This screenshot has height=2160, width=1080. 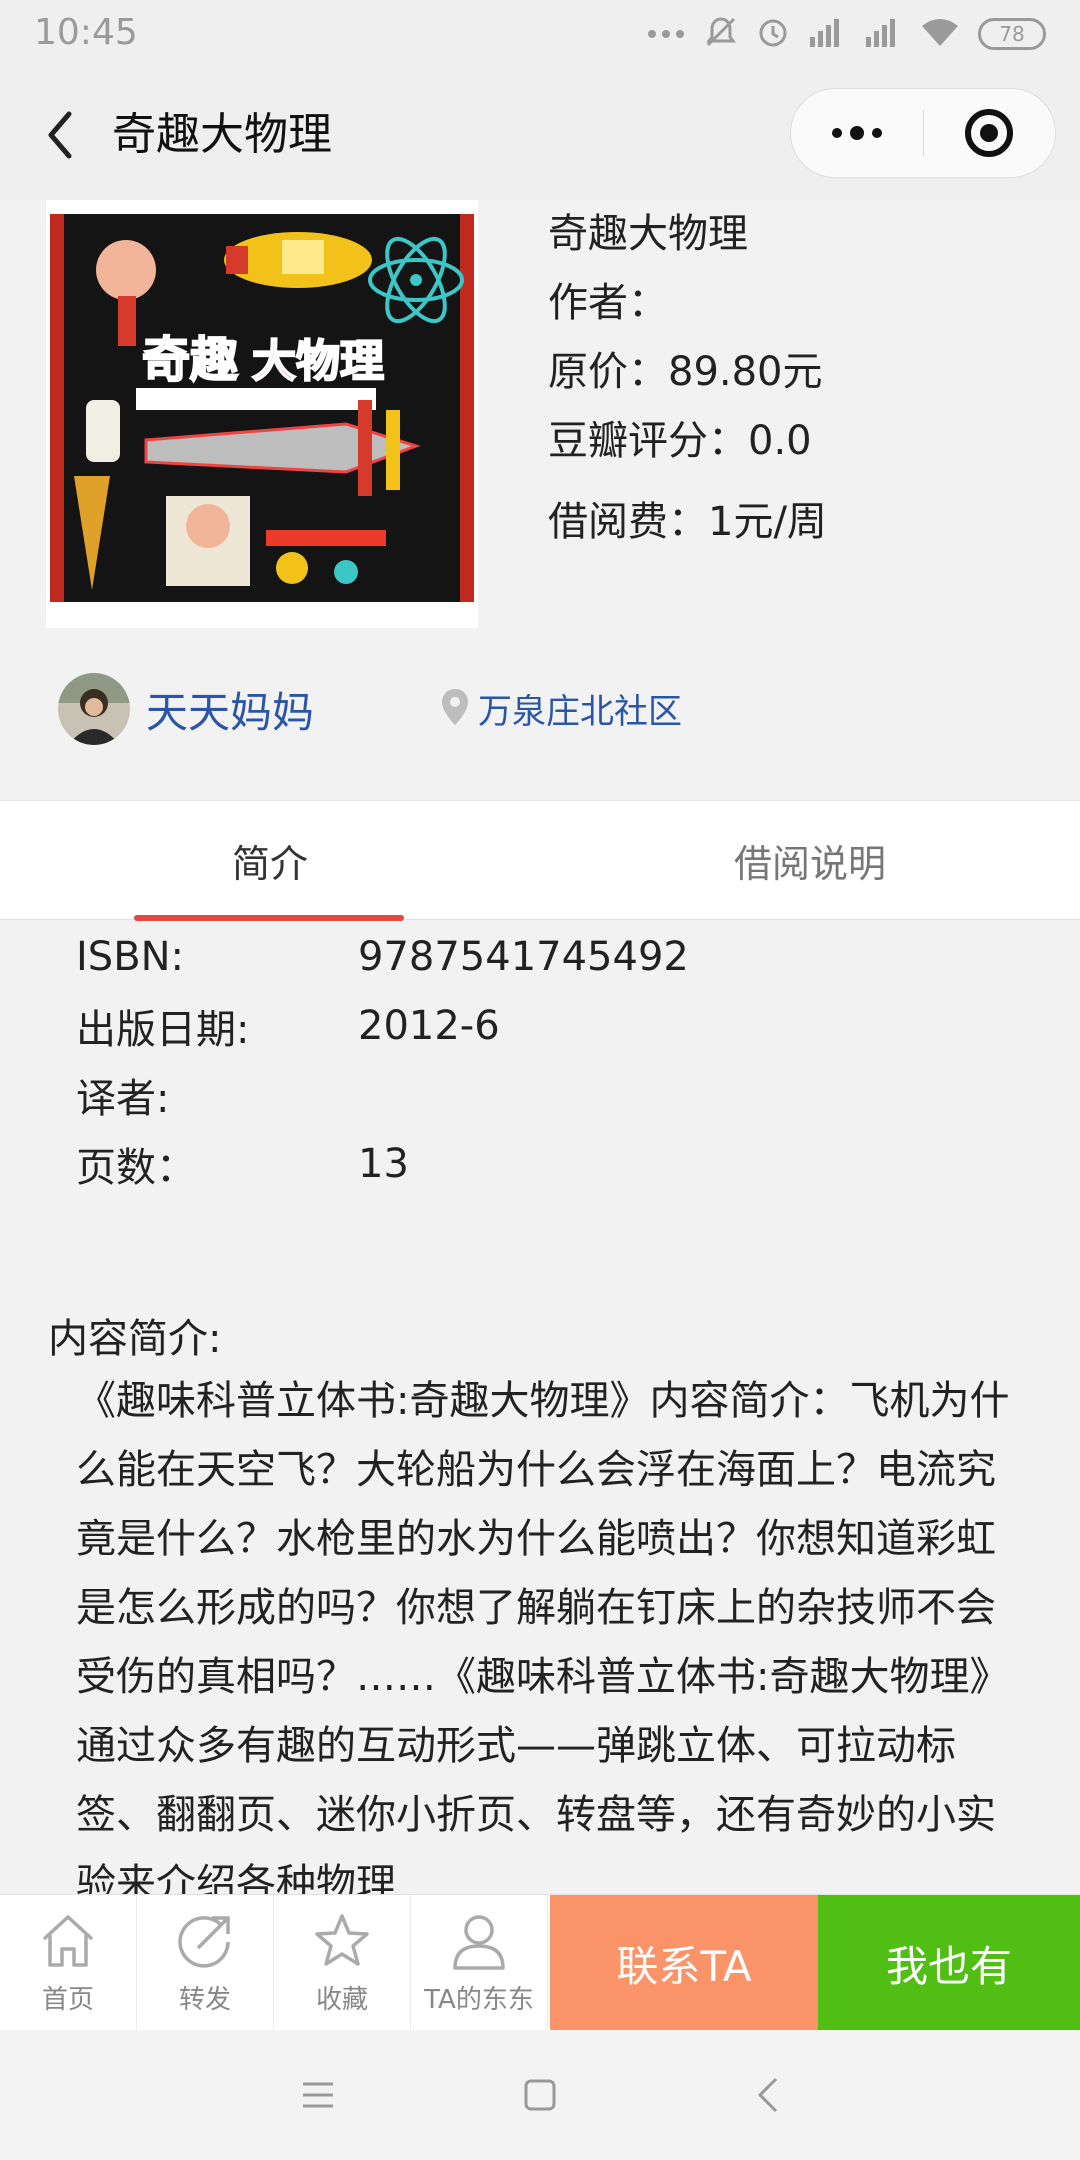 What do you see at coordinates (205, 1941) in the screenshot?
I see `share-icon` at bounding box center [205, 1941].